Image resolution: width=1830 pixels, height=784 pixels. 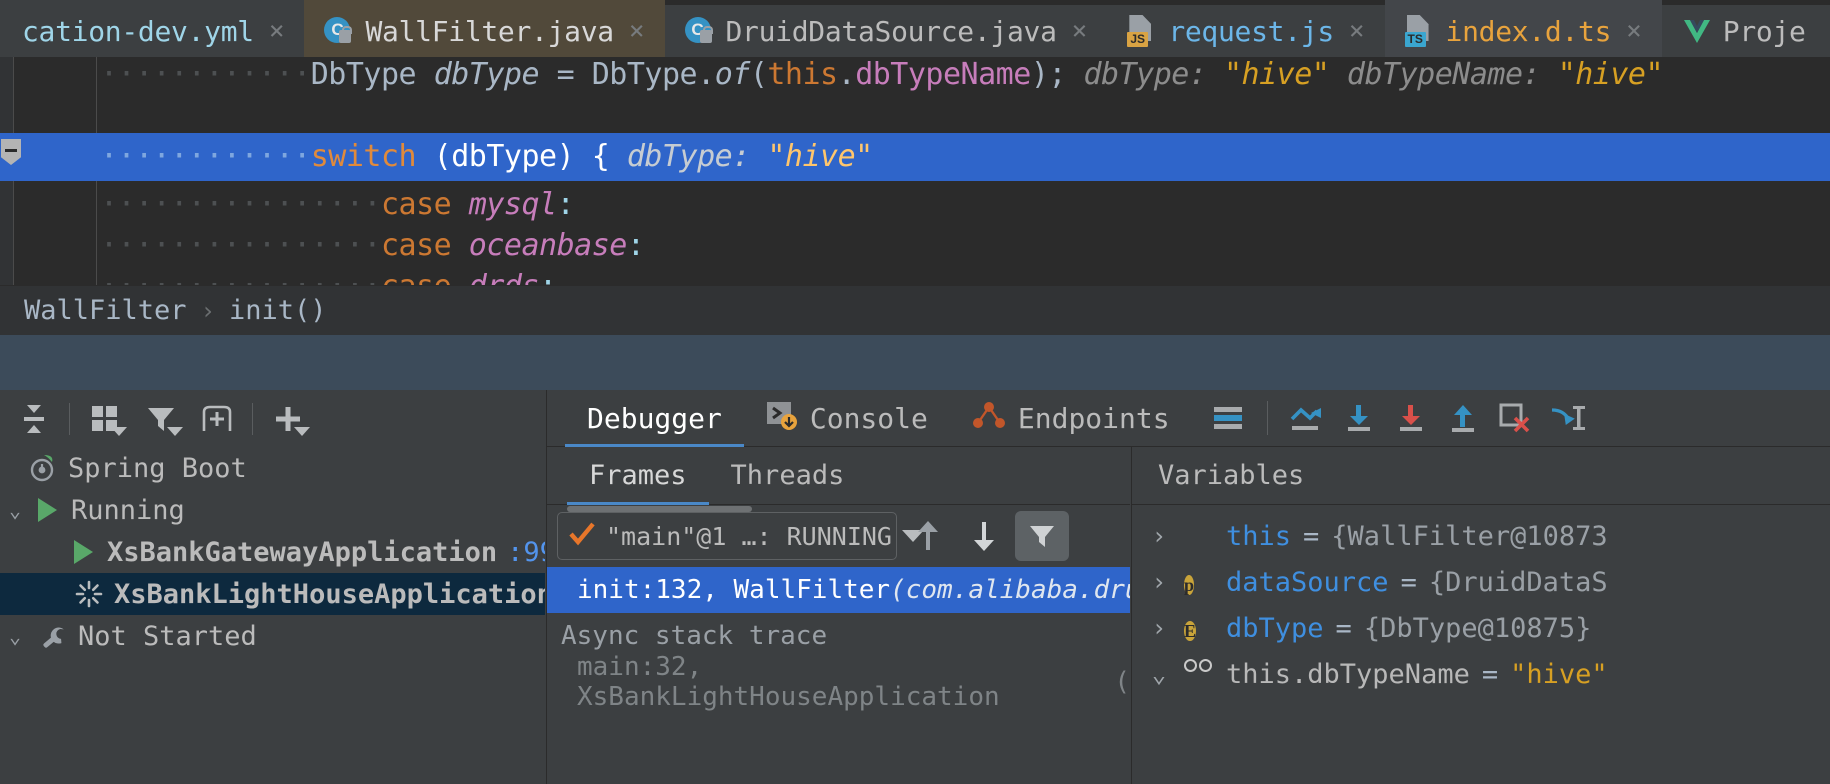 What do you see at coordinates (53, 636) in the screenshot?
I see `wrench-icon` at bounding box center [53, 636].